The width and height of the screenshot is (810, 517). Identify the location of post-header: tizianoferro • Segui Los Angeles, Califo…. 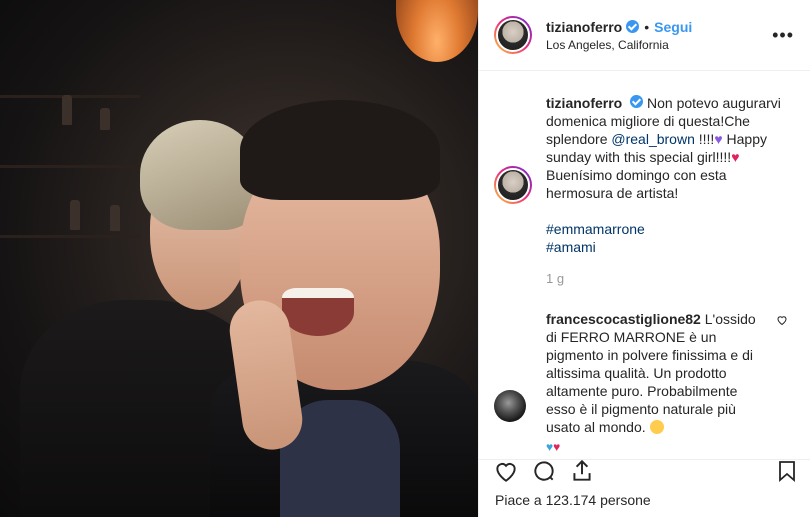
(644, 35).